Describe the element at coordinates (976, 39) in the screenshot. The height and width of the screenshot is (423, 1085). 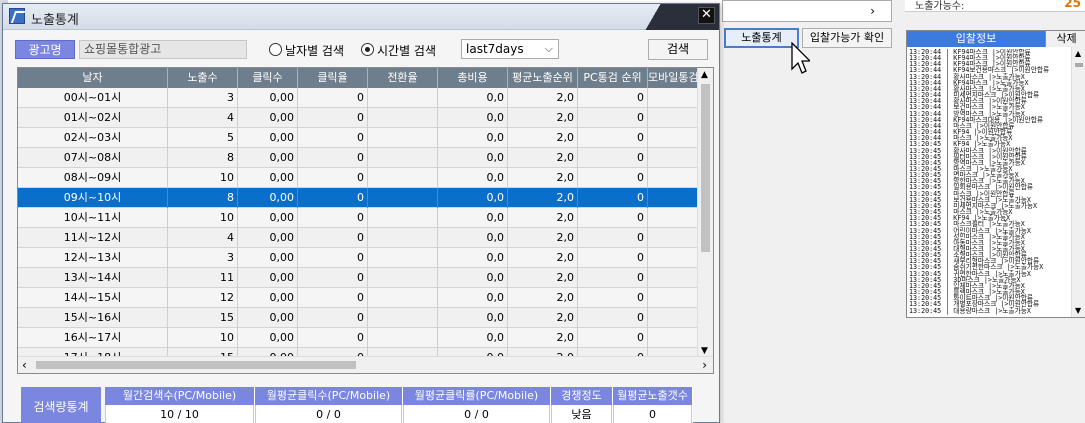
I see `tab-bid-info: 입찰정보` at that location.